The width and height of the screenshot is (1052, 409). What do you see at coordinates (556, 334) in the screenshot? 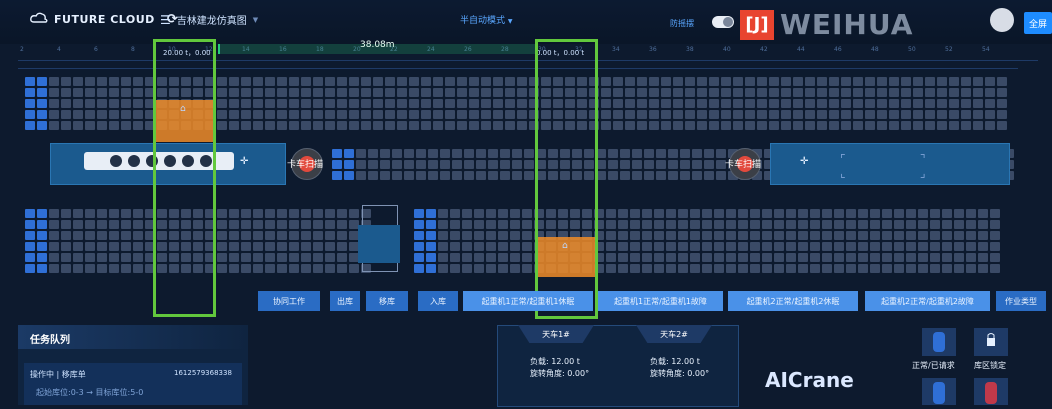
I see `crane1-tab: 天车1#` at bounding box center [556, 334].